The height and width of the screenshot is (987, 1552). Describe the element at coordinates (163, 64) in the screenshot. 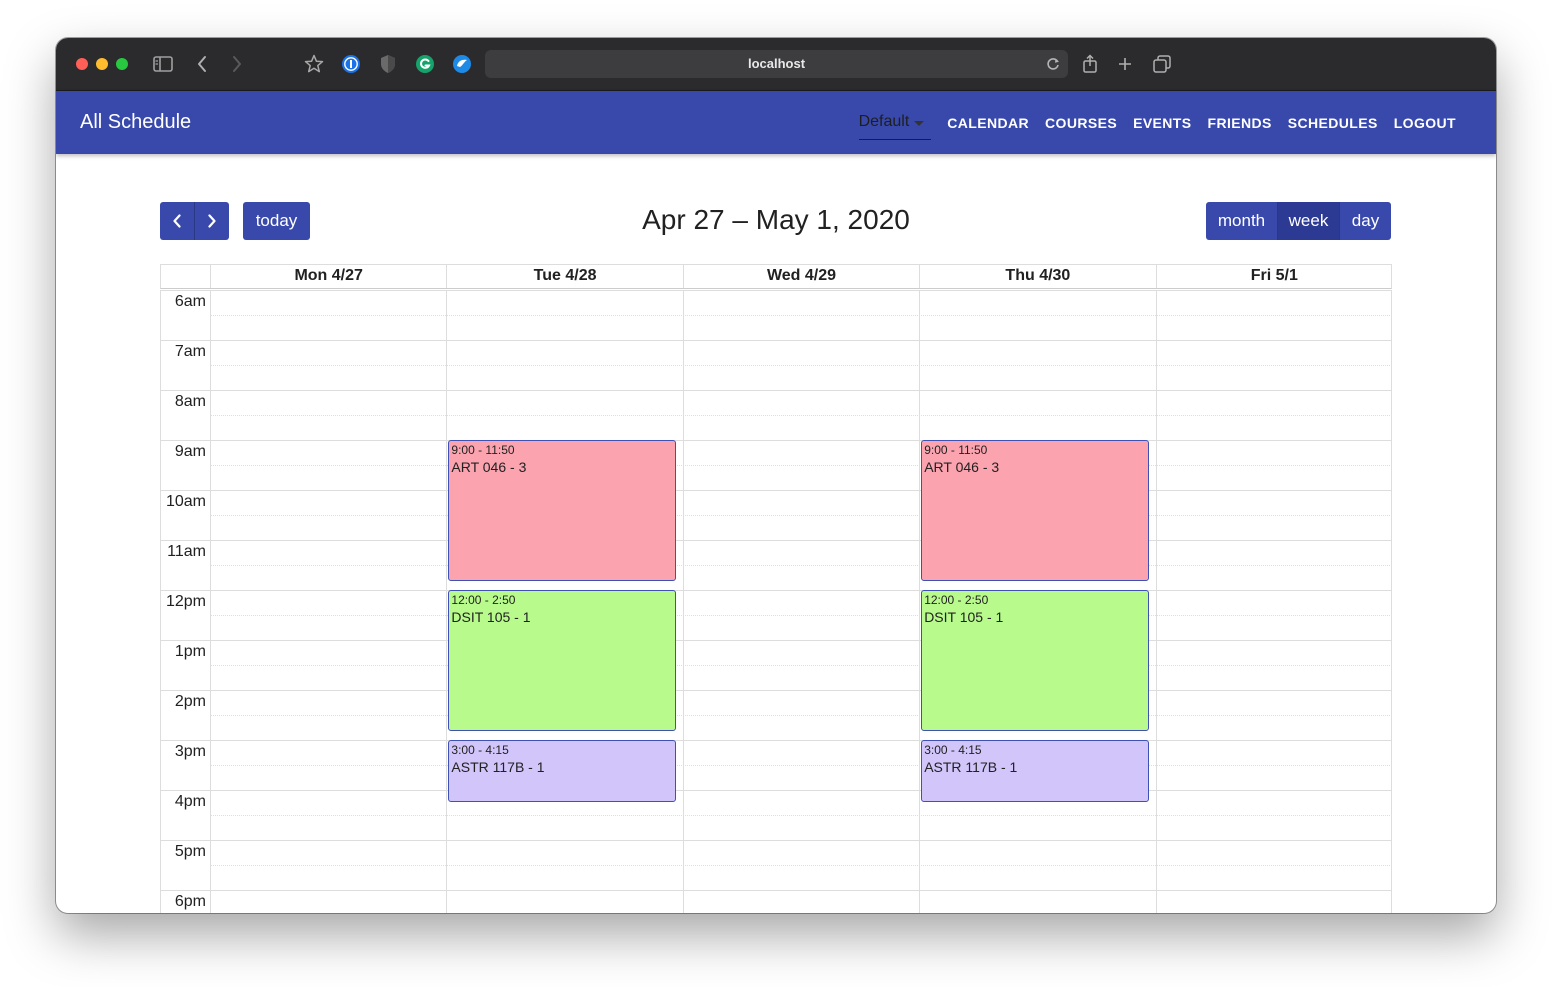

I see `sidebar-icon` at that location.